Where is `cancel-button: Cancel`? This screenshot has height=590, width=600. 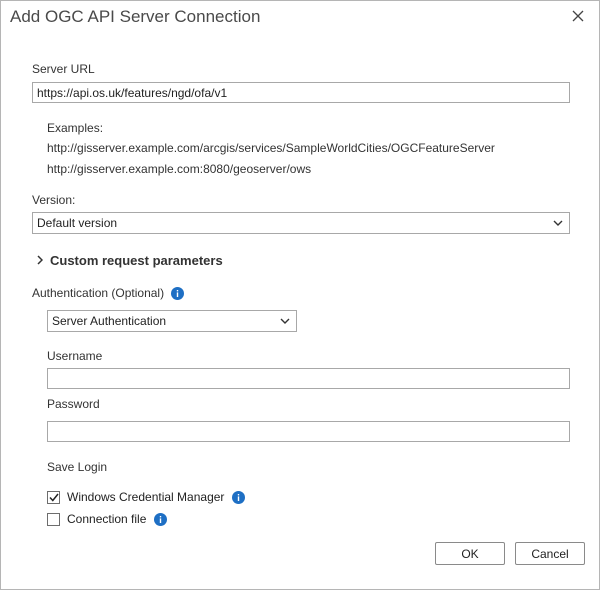 cancel-button: Cancel is located at coordinates (550, 553).